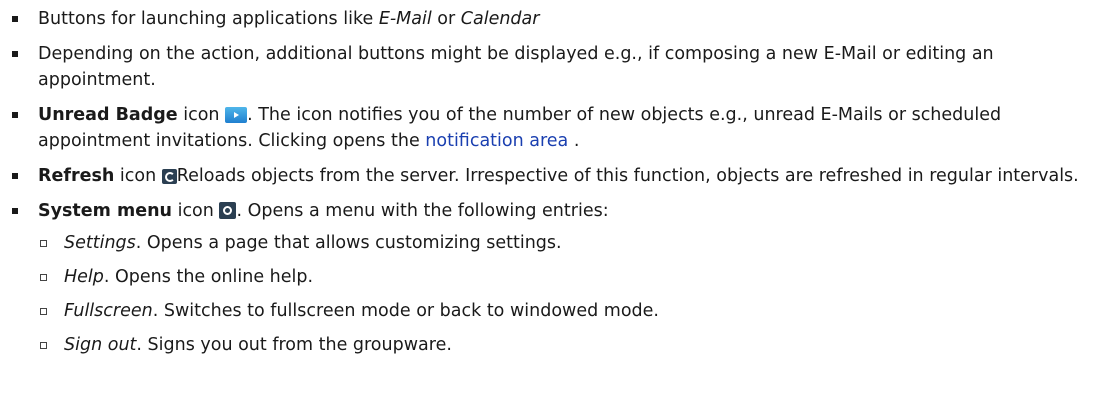  Describe the element at coordinates (405, 19) in the screenshot. I see `email-term: E-Mail` at that location.